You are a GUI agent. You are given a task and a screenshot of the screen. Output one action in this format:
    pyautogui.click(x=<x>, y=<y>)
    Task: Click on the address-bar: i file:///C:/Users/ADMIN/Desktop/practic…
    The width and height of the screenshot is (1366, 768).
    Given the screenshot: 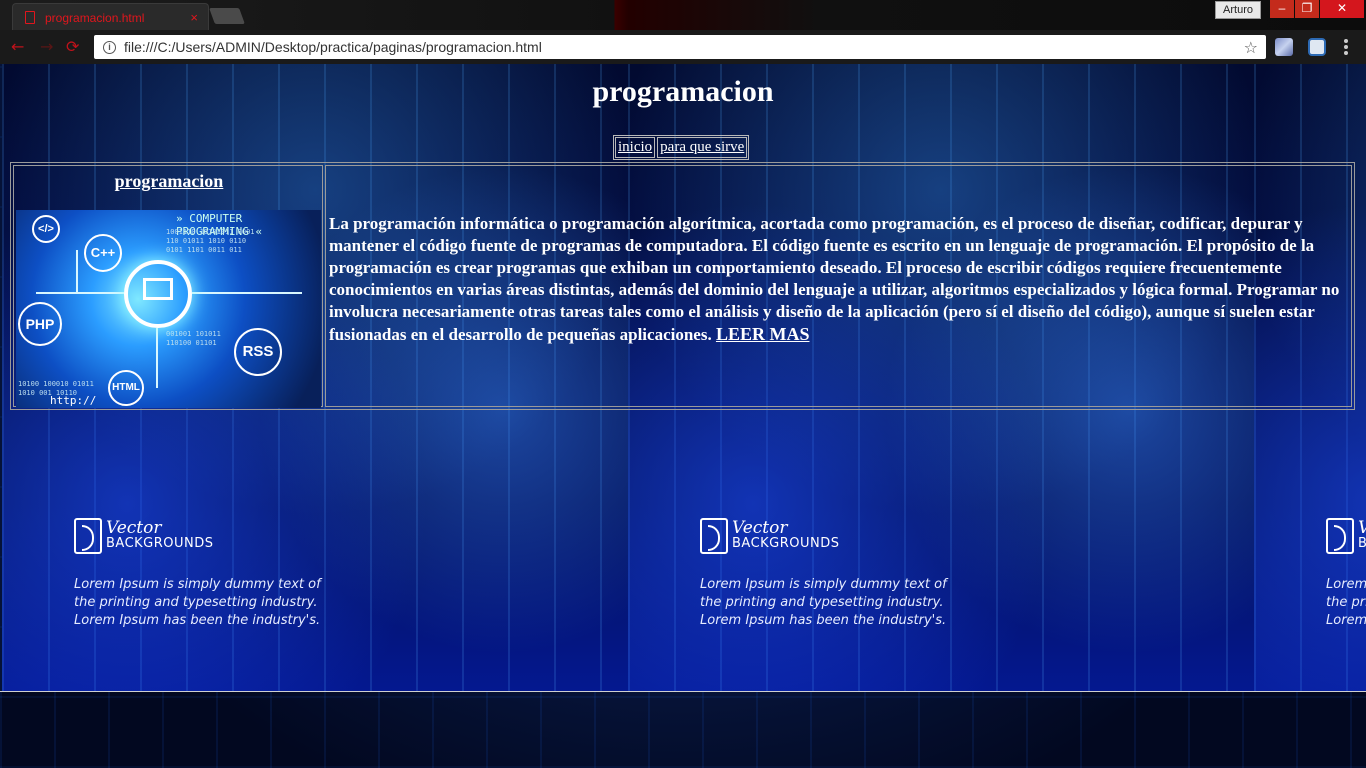 What is the action you would take?
    pyautogui.click(x=680, y=47)
    